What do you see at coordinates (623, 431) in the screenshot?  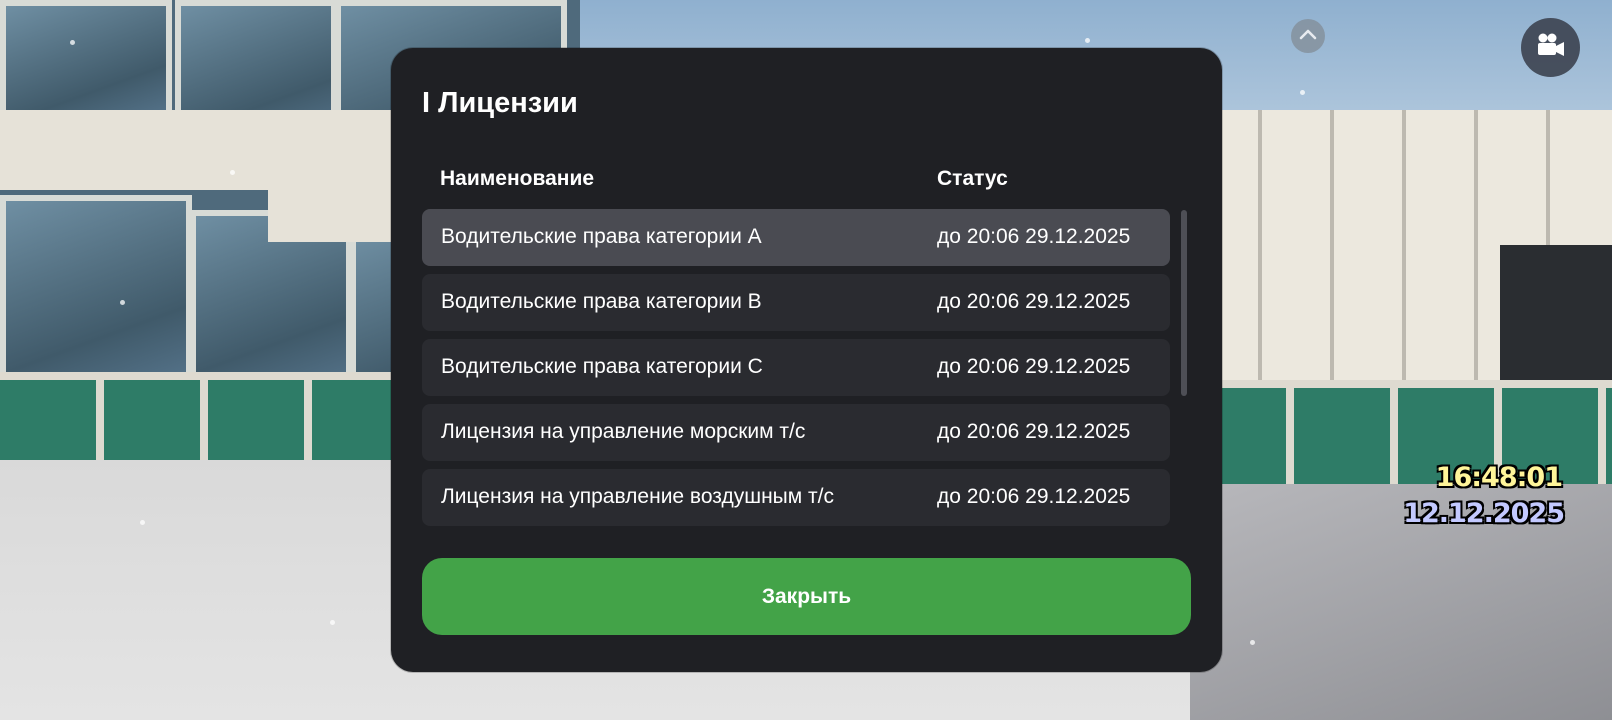 I see `license-name: Лицензия на управление морским т/с` at bounding box center [623, 431].